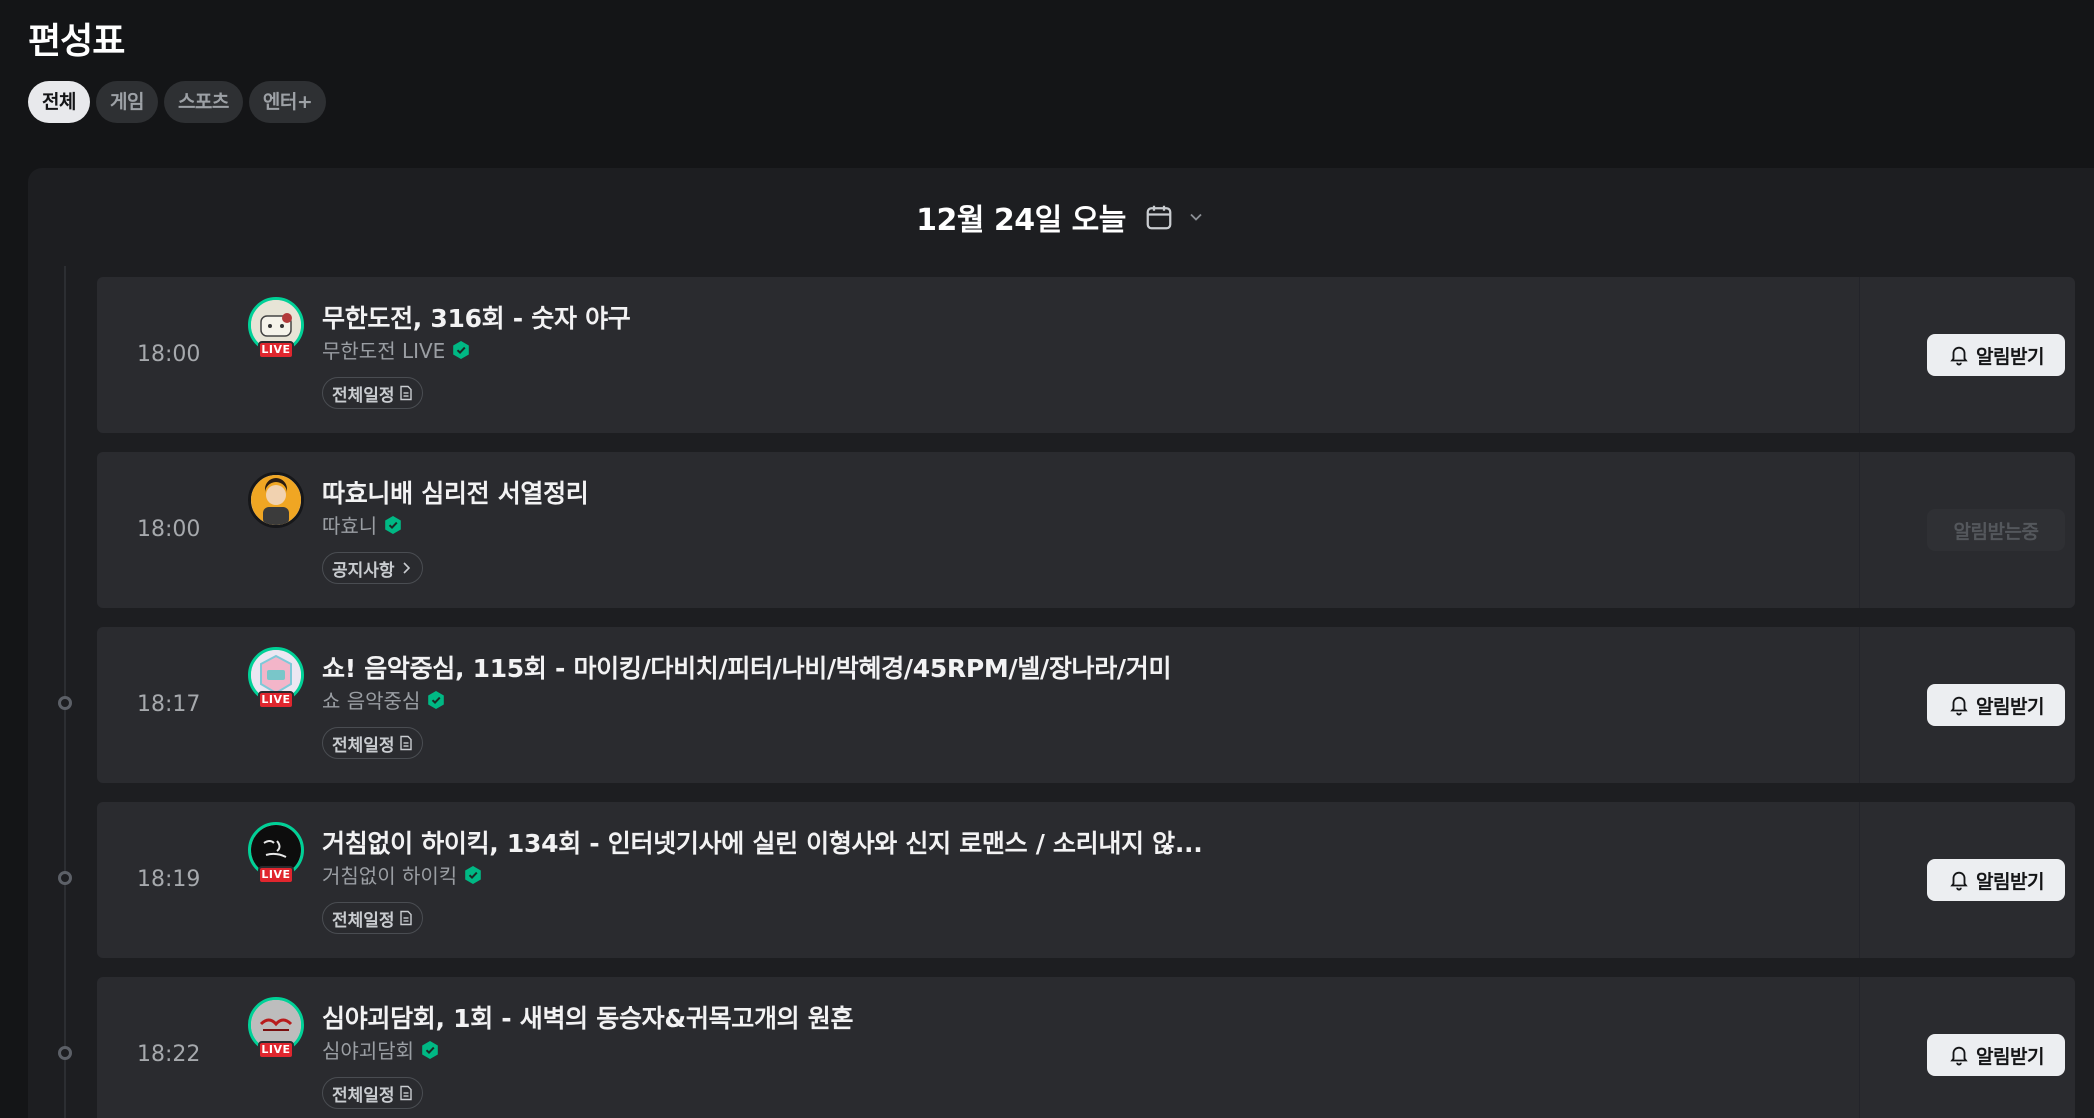 The image size is (2094, 1118). I want to click on program-title: 따효니배 심리전 서열정리, so click(455, 492).